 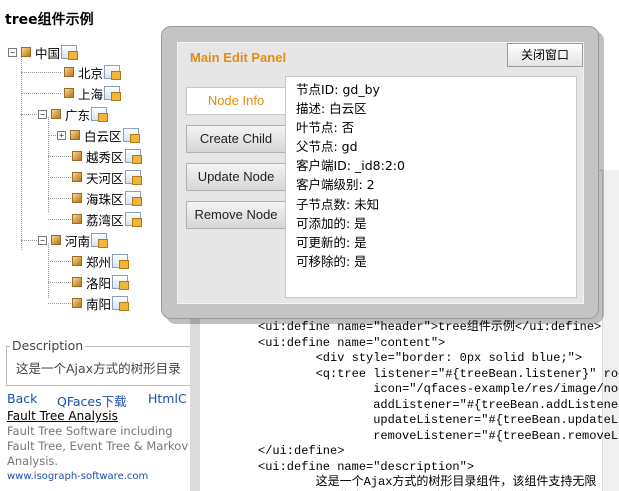 What do you see at coordinates (236, 101) in the screenshot?
I see `node-info-button: Node Info` at bounding box center [236, 101].